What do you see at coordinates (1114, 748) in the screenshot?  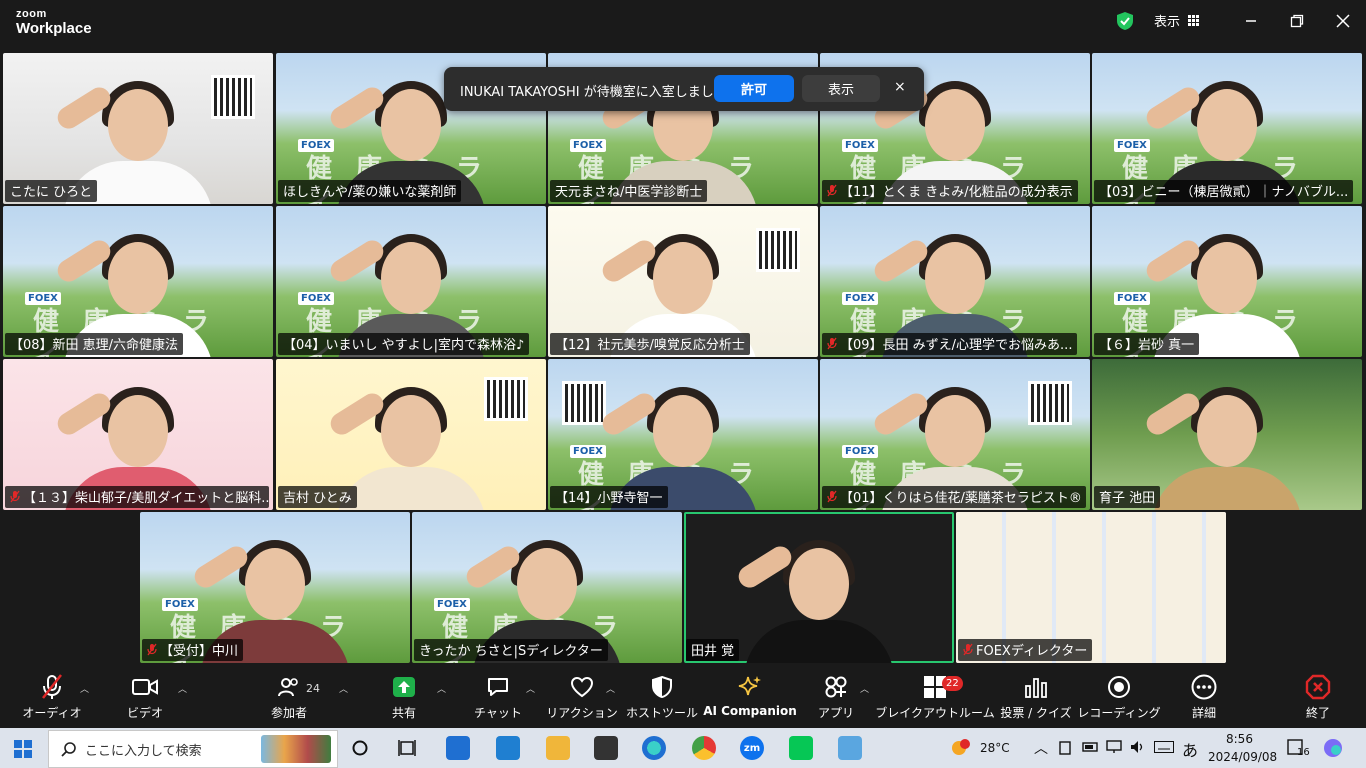 I see `network-icon` at bounding box center [1114, 748].